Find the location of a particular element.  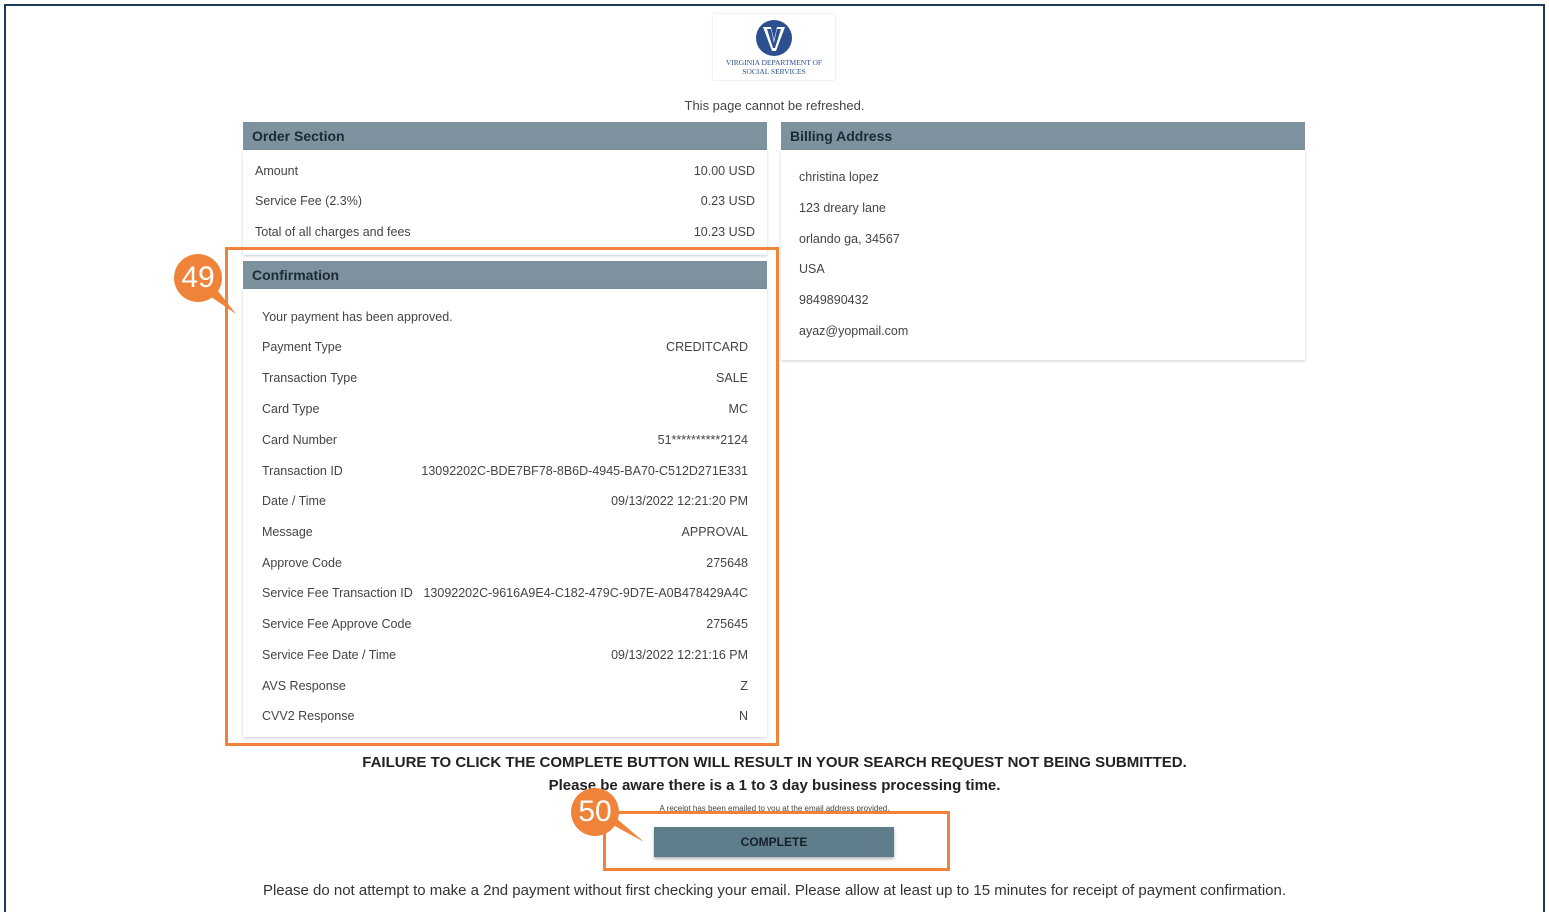

vdss-v-logo-icon is located at coordinates (774, 38).